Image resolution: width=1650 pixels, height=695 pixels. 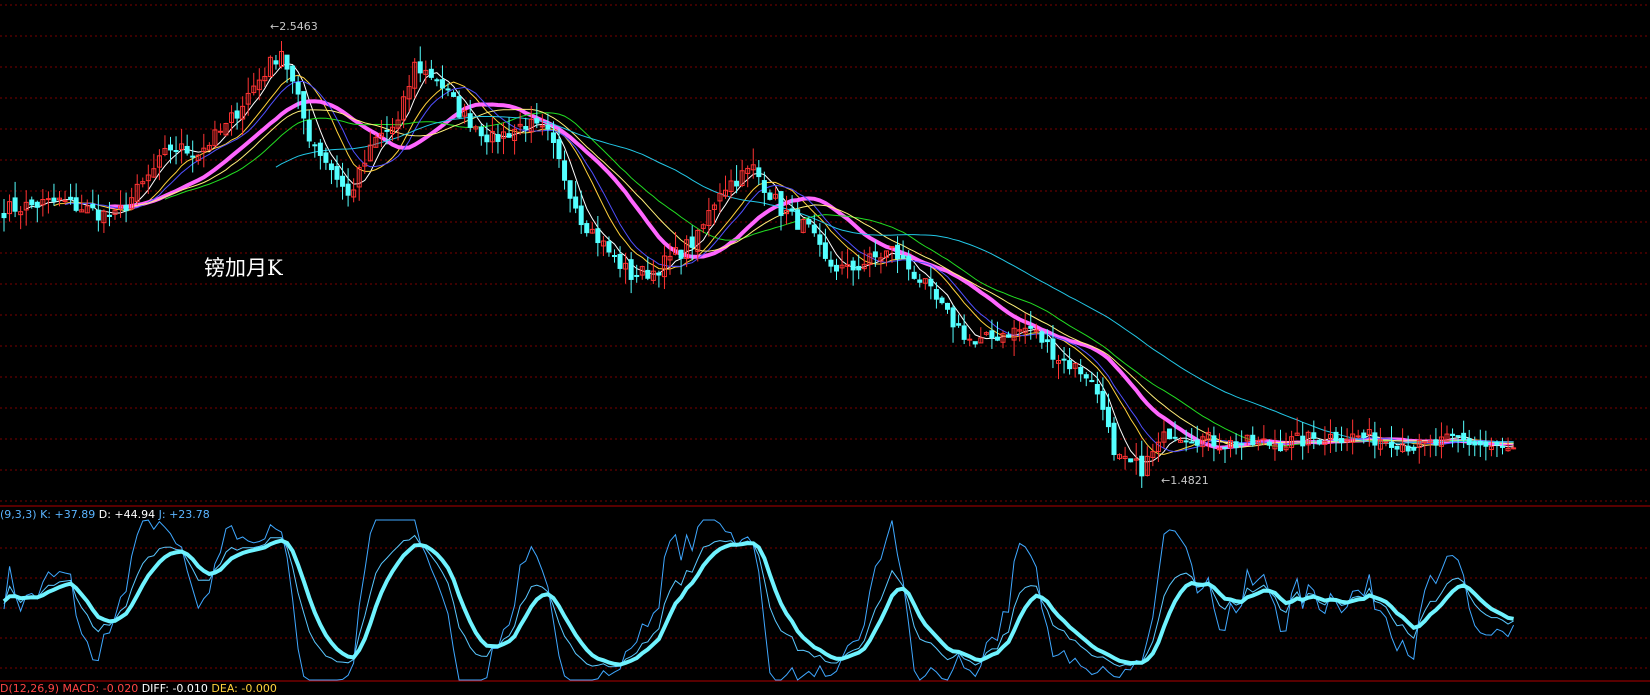 I want to click on macd-params: D(12,26,9), so click(x=30, y=688).